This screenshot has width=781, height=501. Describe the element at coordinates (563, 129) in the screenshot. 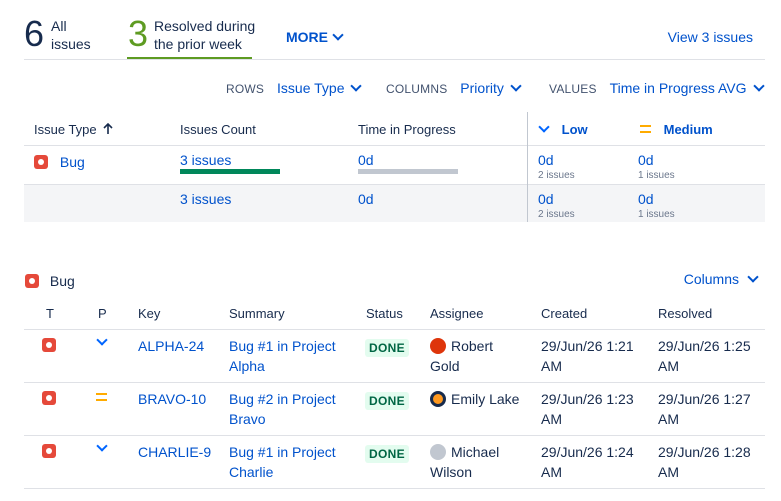

I see `header-priority-low: Low` at that location.